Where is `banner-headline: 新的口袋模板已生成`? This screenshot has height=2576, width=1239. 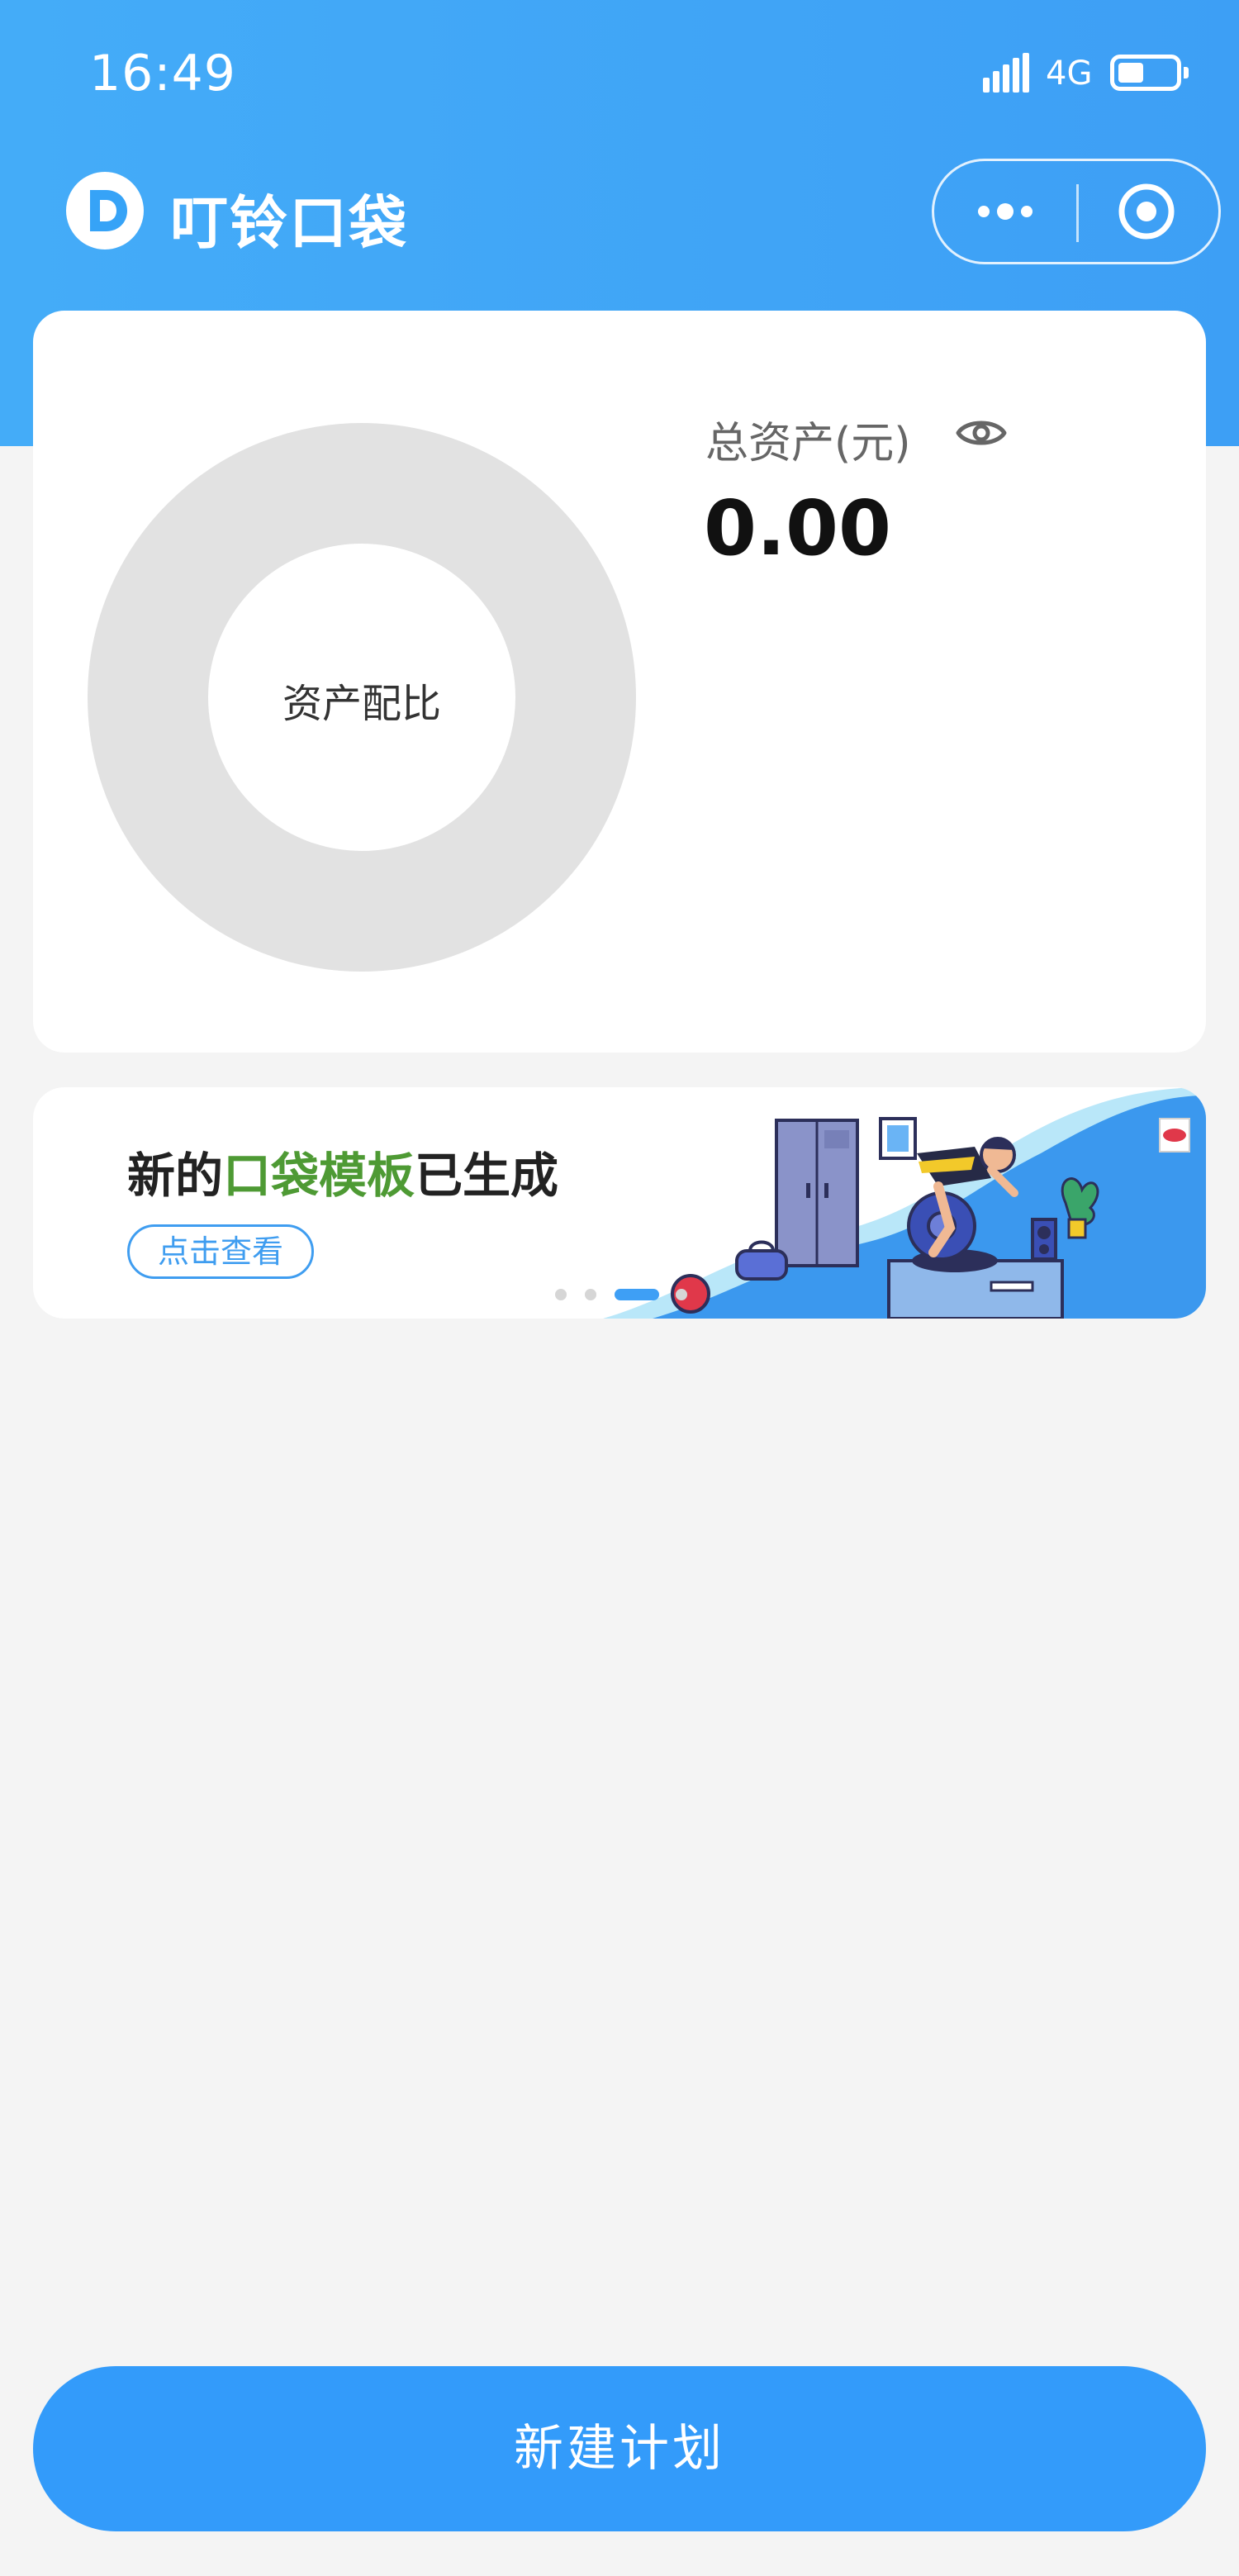 banner-headline: 新的口袋模板已生成 is located at coordinates (342, 1171).